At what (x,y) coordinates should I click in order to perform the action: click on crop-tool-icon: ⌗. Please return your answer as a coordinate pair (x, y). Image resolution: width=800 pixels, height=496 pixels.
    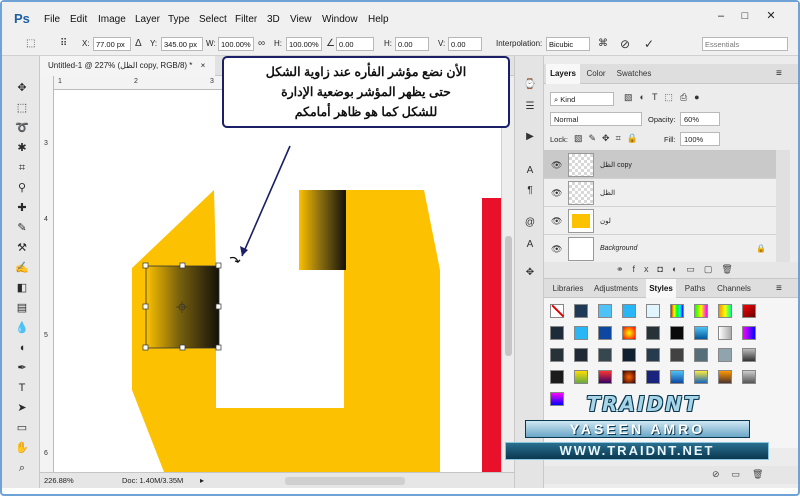
    Looking at the image, I should click on (22, 168).